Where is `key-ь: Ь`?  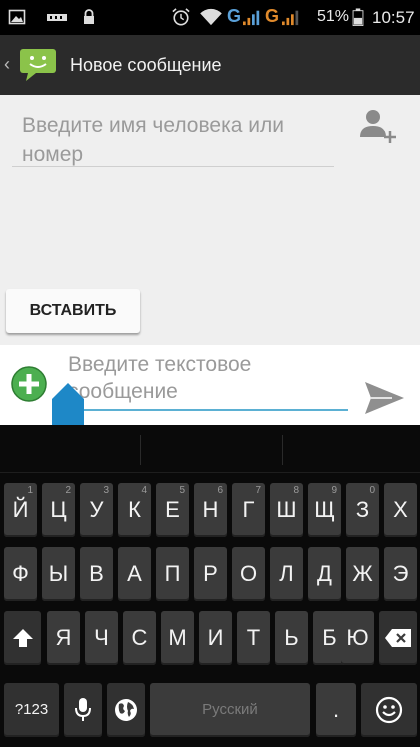
key-ь: Ь is located at coordinates (291, 638).